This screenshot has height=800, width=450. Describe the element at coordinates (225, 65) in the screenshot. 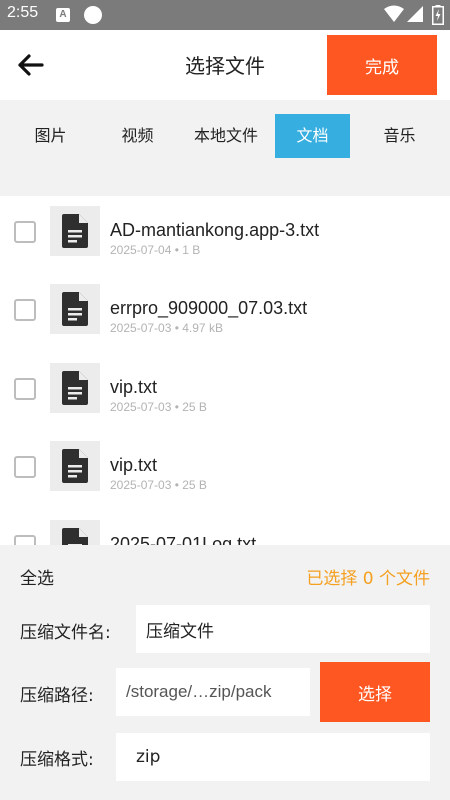

I see `app-bar: 选择文件 完成` at that location.